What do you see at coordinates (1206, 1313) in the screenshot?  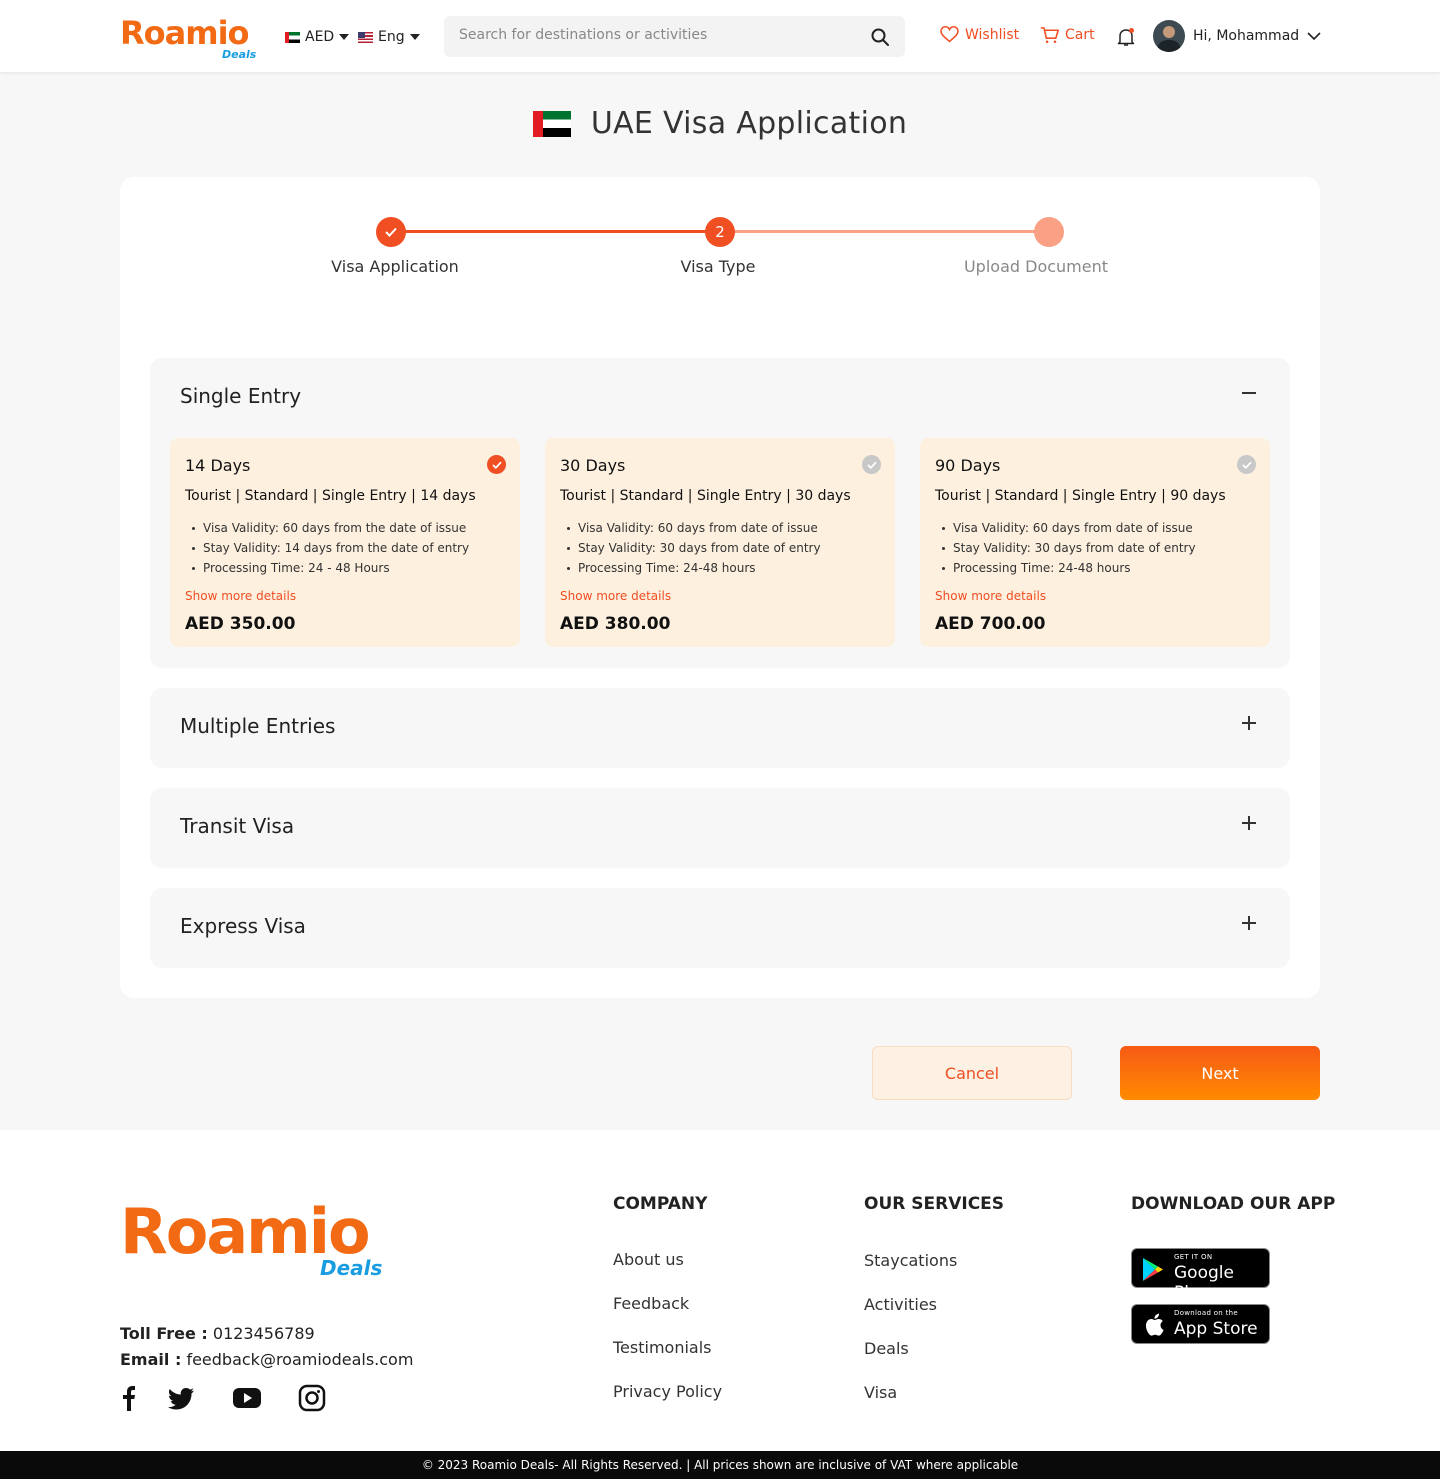 I see `app-store-small: Download on the` at bounding box center [1206, 1313].